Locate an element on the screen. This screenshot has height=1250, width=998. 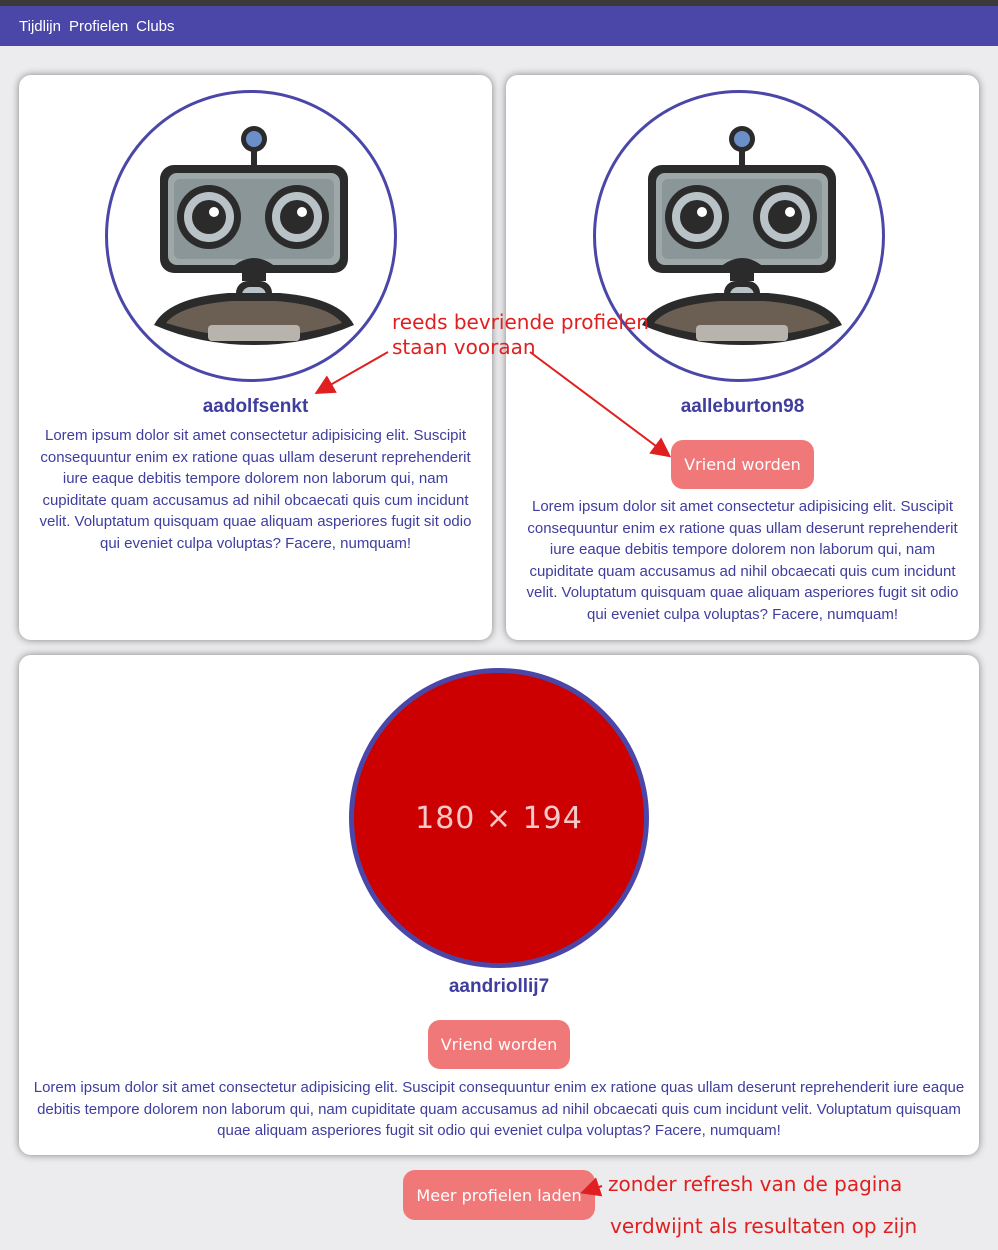
profile-username: aadolfsenkt is located at coordinates (255, 407).